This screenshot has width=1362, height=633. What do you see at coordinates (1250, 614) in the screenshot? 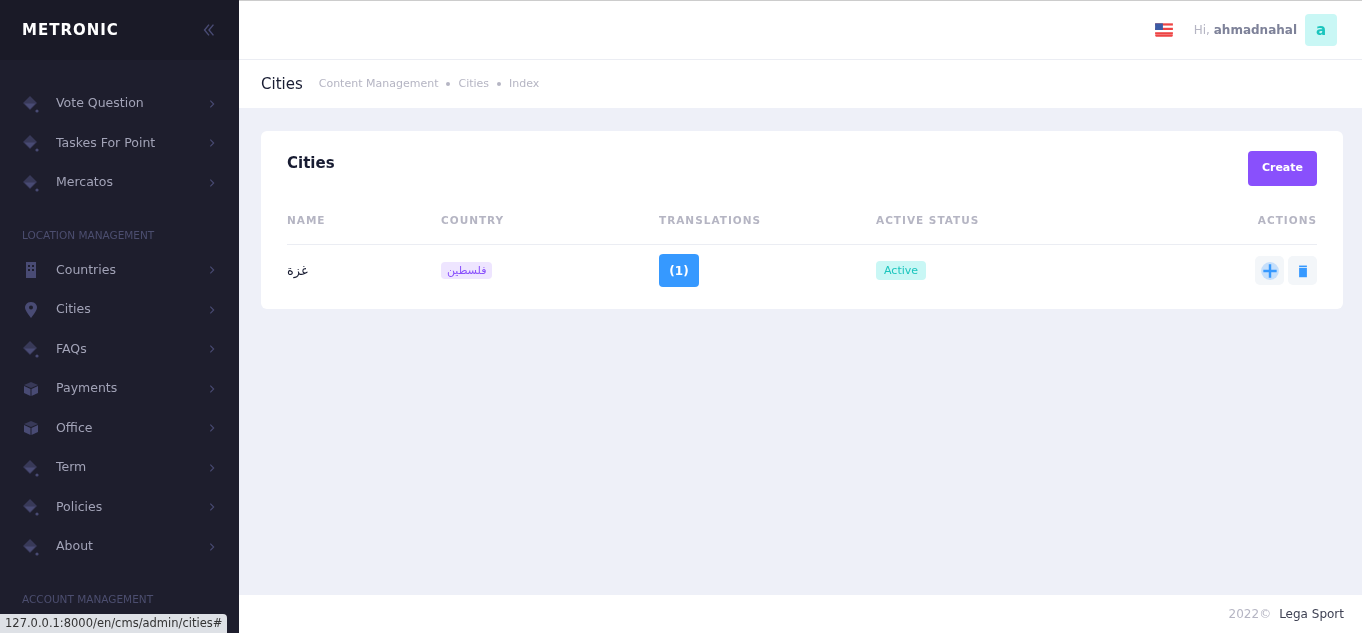
I see `copyright-year: 2022©` at bounding box center [1250, 614].